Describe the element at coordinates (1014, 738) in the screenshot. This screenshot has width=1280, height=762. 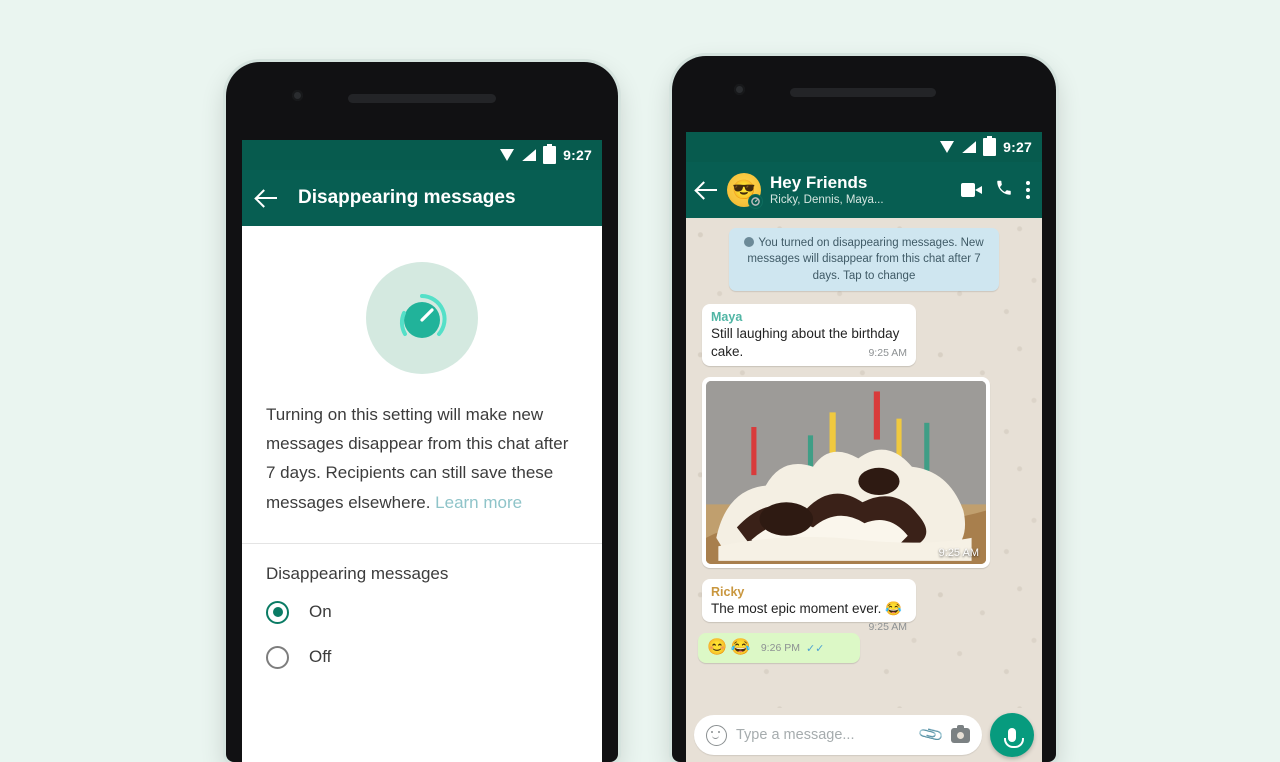
I see `microphone-icon` at that location.